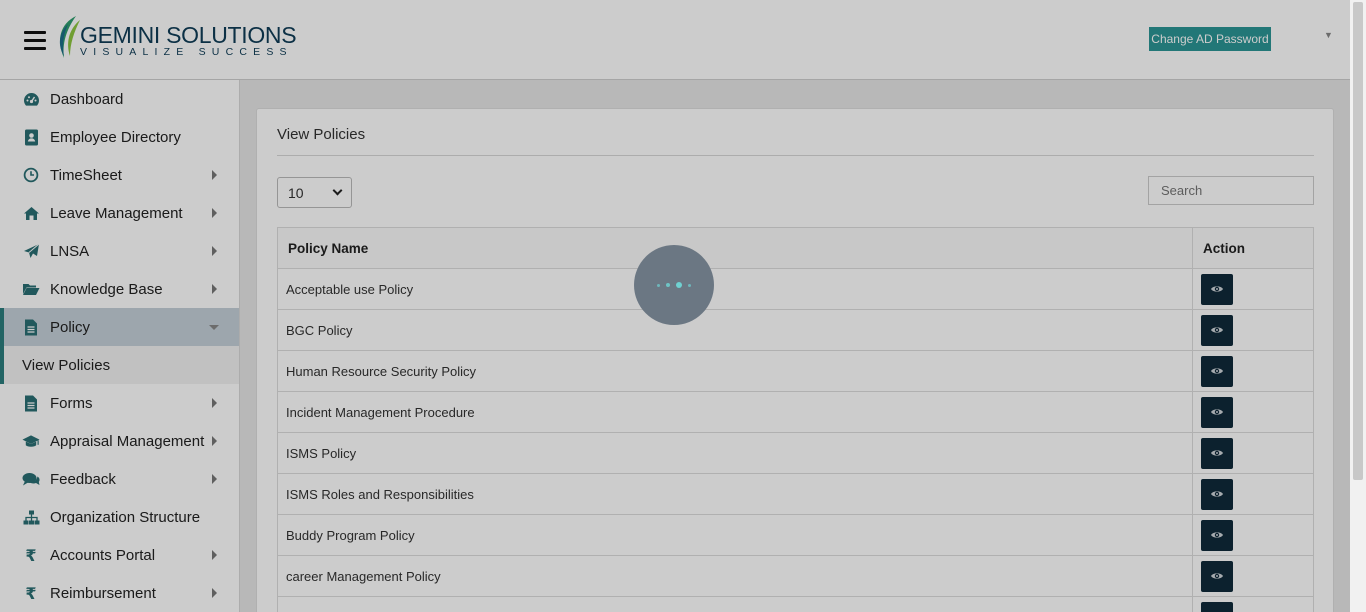 The height and width of the screenshot is (612, 1366). Describe the element at coordinates (674, 285) in the screenshot. I see `loading-dots-icon` at that location.